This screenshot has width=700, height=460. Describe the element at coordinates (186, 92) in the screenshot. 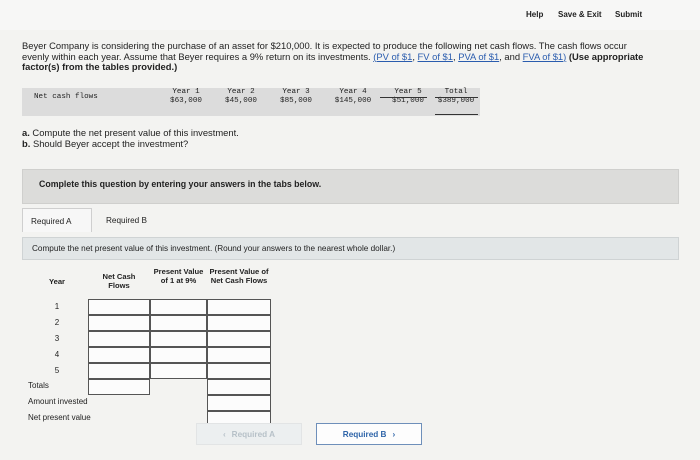

I see `cash-flow-year: Year 1` at that location.